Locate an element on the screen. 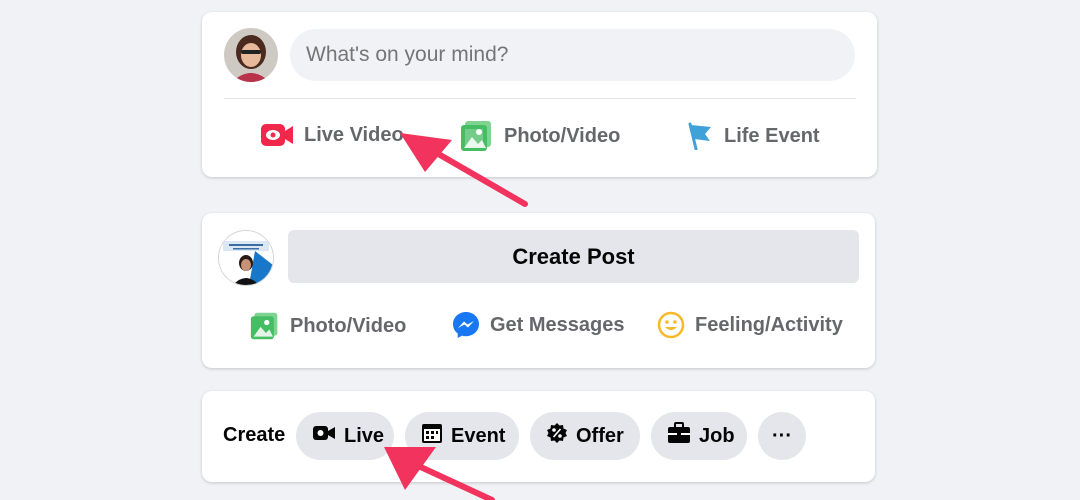 Image resolution: width=1080 pixels, height=500 pixels. page-avatar is located at coordinates (246, 258).